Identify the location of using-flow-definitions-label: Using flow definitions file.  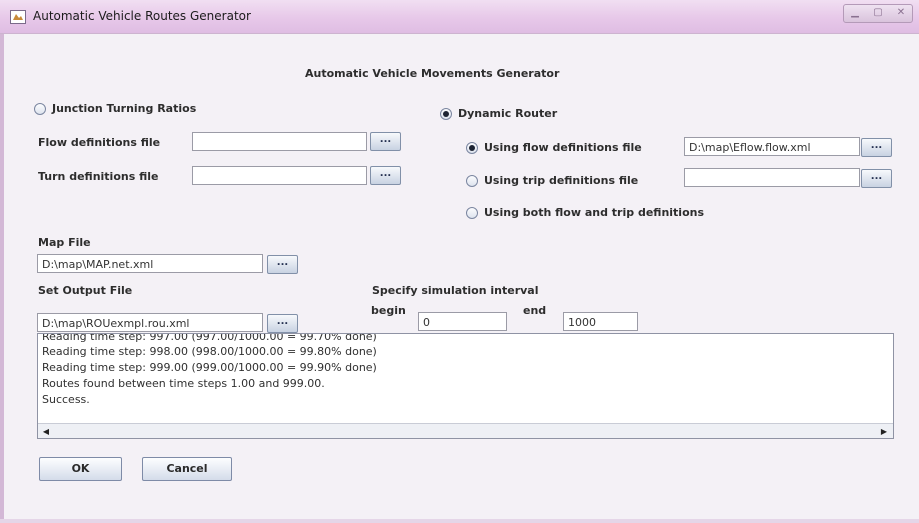
(563, 147).